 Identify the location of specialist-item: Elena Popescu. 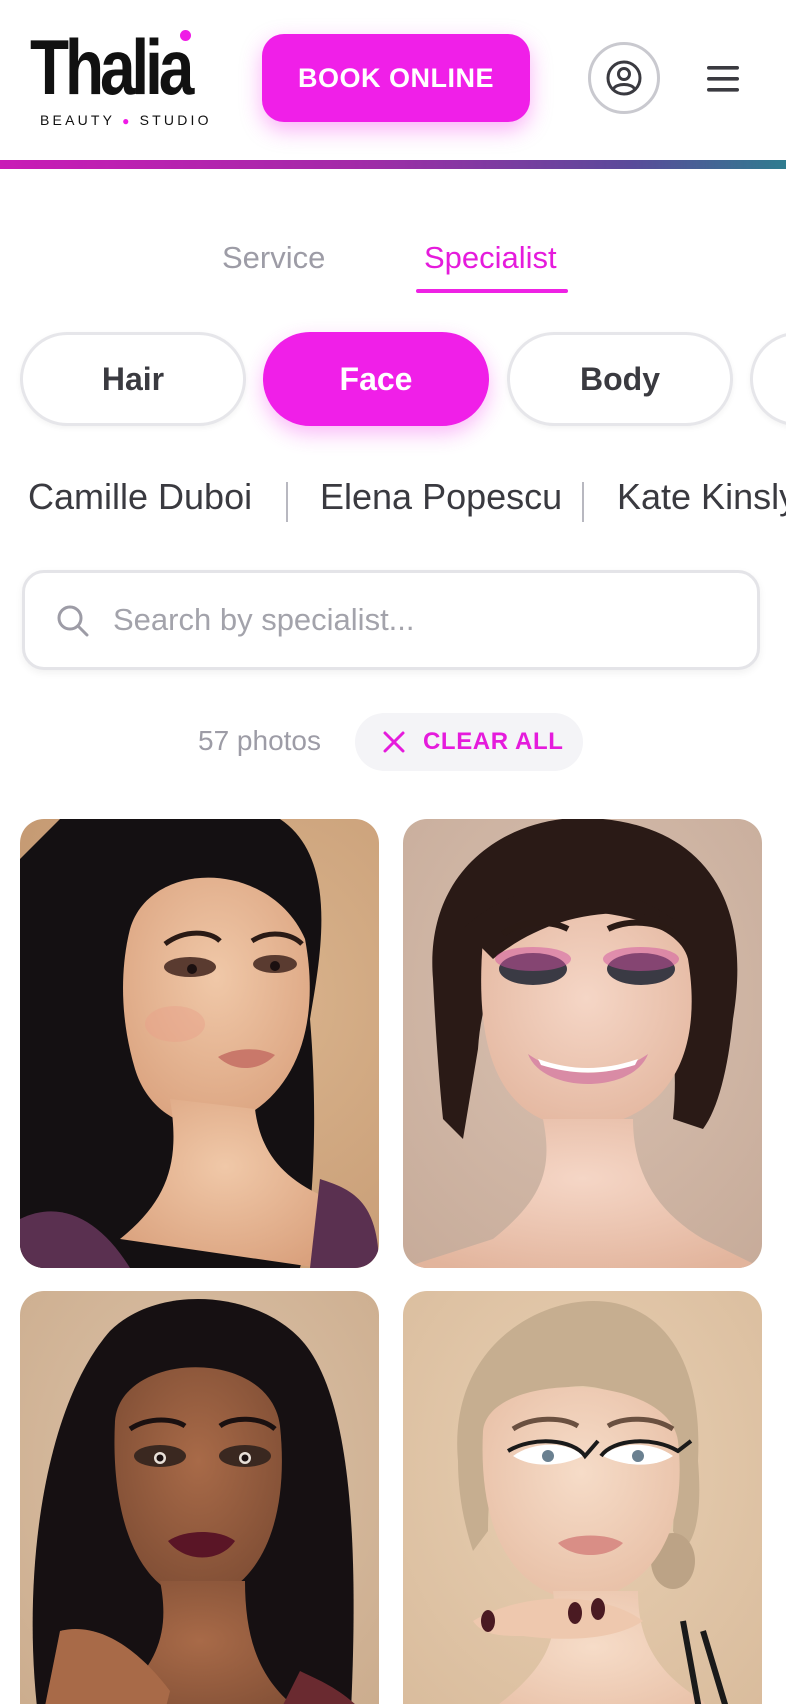
(441, 497).